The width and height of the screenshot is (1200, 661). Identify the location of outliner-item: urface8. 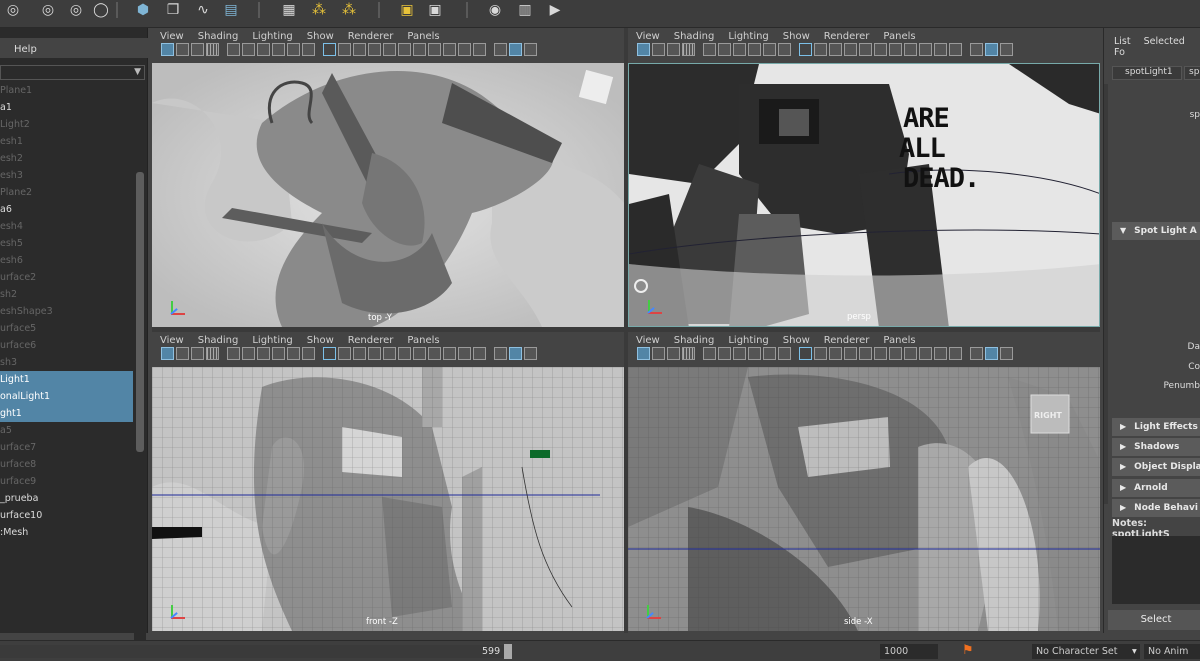
(66, 464).